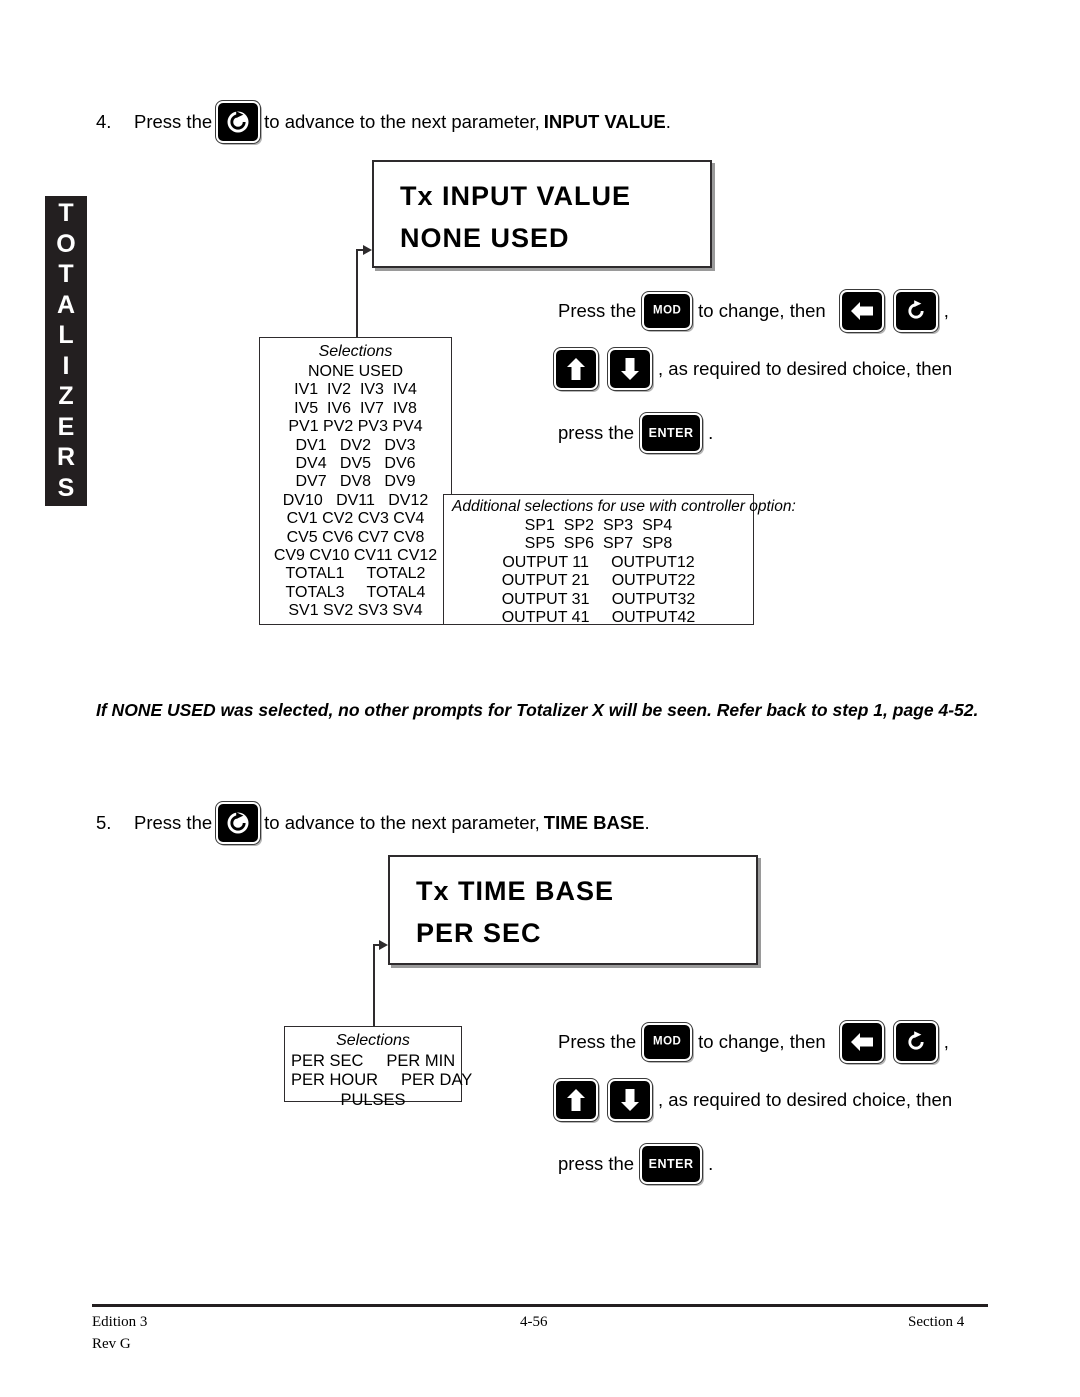  I want to click on additional-selection-row: SP1 SP2 SP3 SP4, so click(598, 525).